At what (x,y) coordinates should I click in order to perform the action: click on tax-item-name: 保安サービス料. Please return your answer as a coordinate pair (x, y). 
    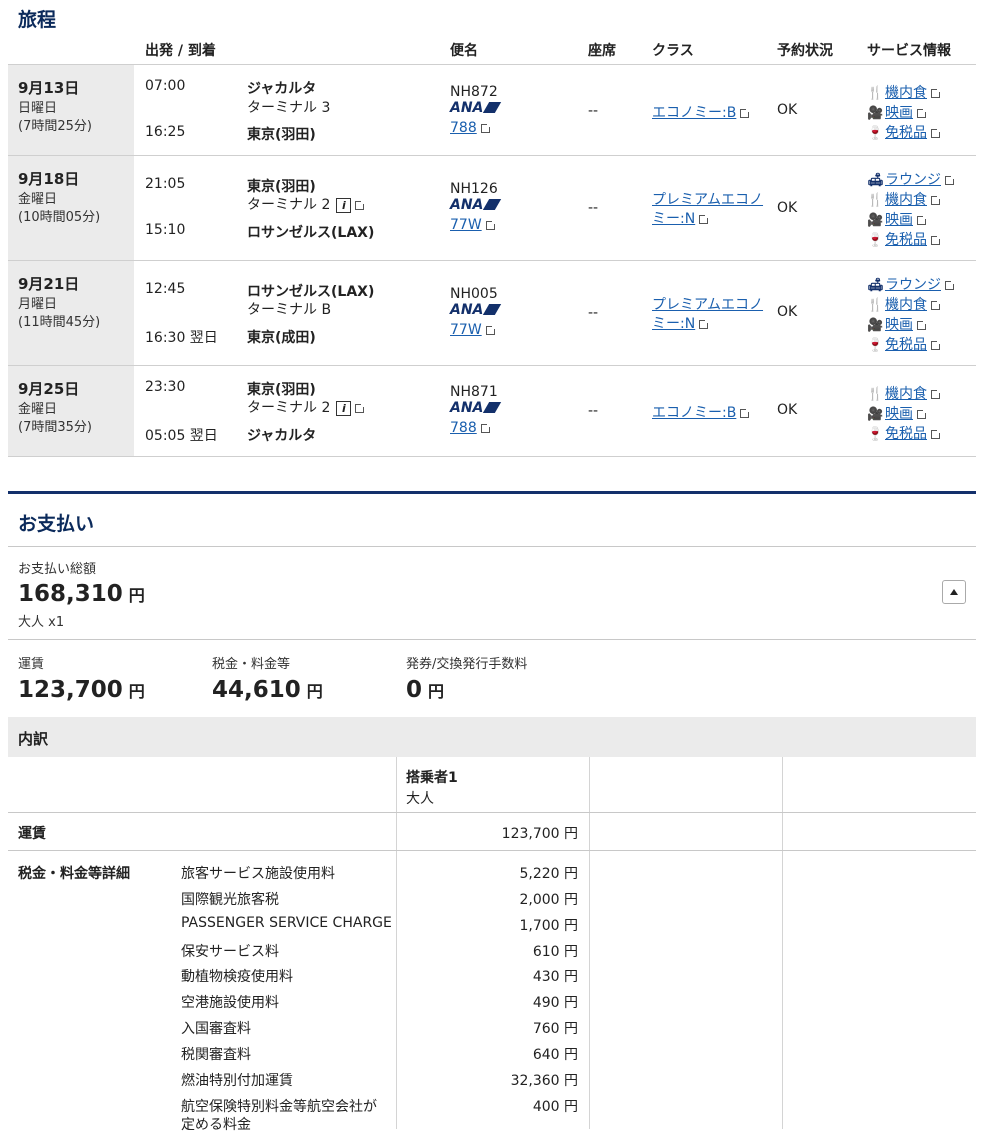
    Looking at the image, I should click on (230, 952).